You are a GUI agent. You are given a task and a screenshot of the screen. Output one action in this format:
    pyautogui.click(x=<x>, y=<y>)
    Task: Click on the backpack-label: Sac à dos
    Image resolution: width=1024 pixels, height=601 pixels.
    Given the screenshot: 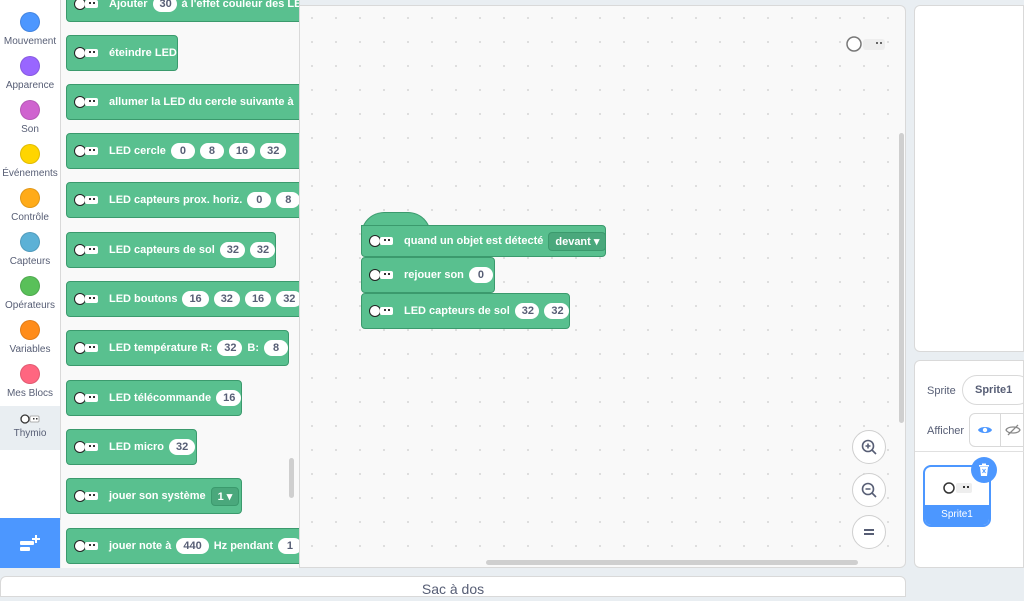 What is the action you would take?
    pyautogui.click(x=453, y=589)
    